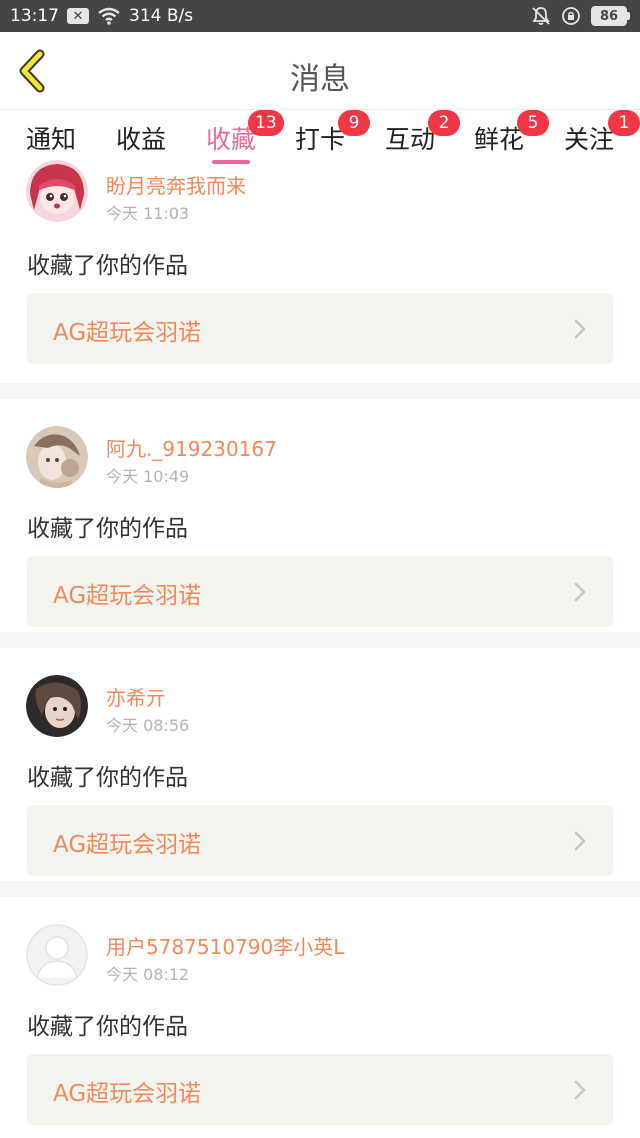 The height and width of the screenshot is (1138, 640). Describe the element at coordinates (148, 725) in the screenshot. I see `timestamp: 今天 08:56` at that location.